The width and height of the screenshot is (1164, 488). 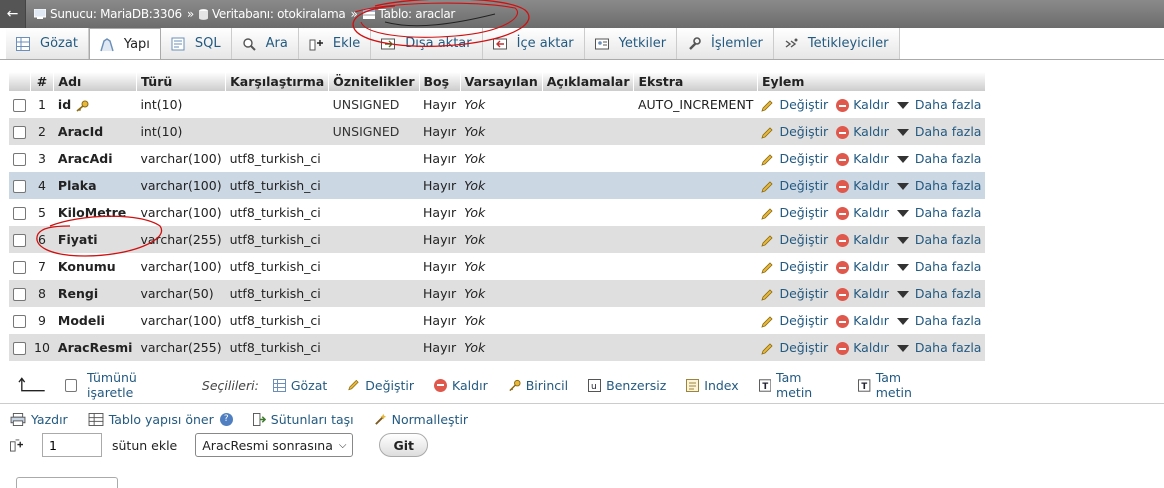 What do you see at coordinates (123, 385) in the screenshot?
I see `check-all: Tümünü işaretle` at bounding box center [123, 385].